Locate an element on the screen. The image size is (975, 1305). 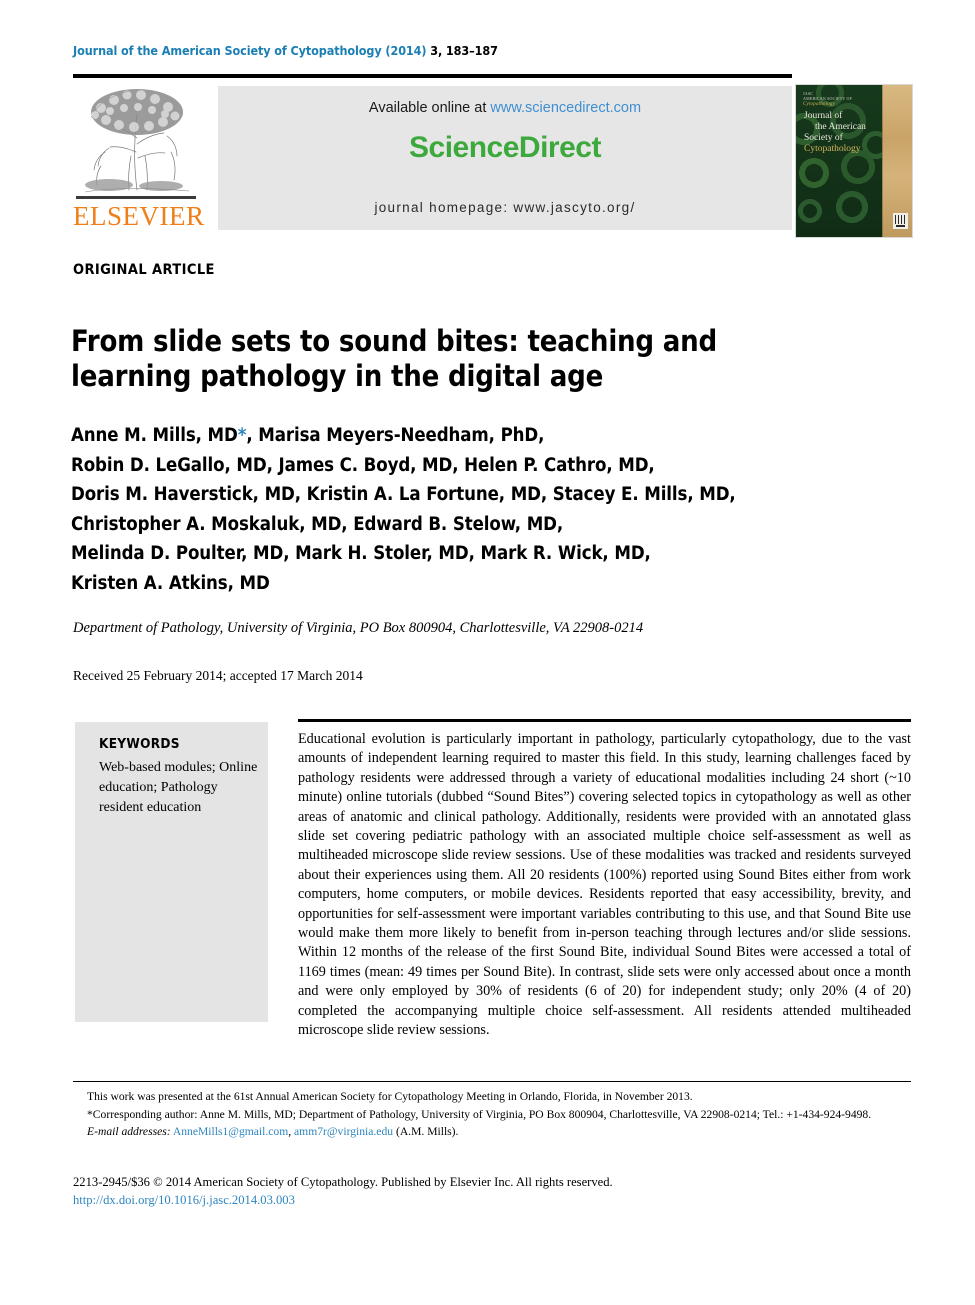
elsevier-logo-block: ELSEVIER is located at coordinates (139, 159).